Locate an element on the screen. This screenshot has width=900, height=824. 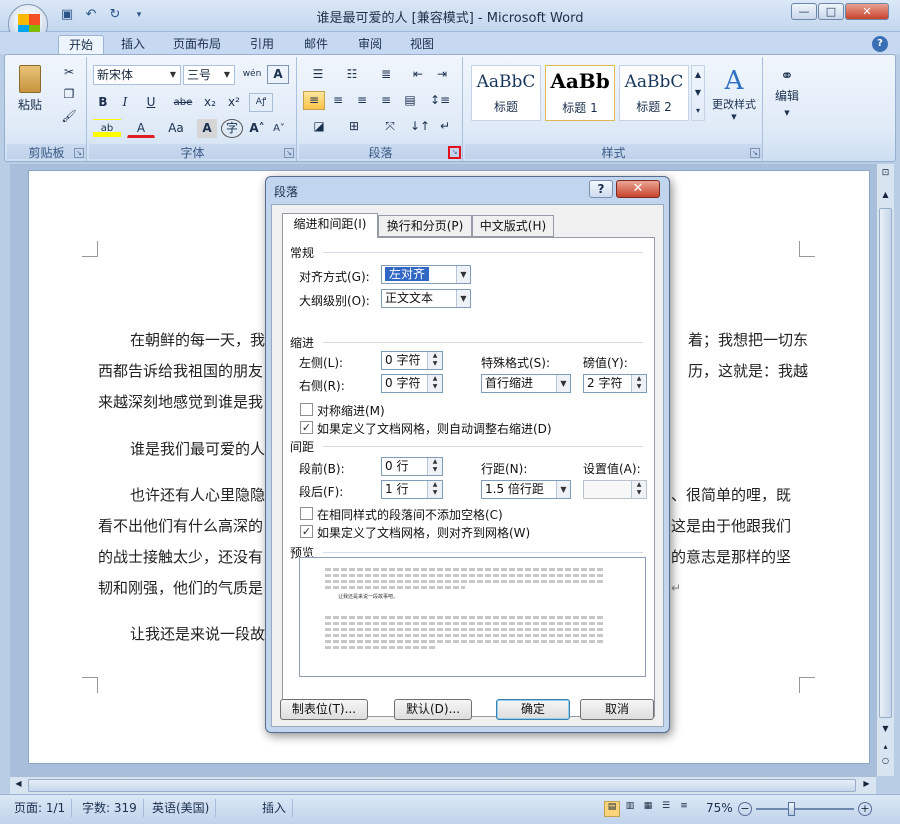
font-name-combo: 新宋体 ▼ is located at coordinates (137, 75).